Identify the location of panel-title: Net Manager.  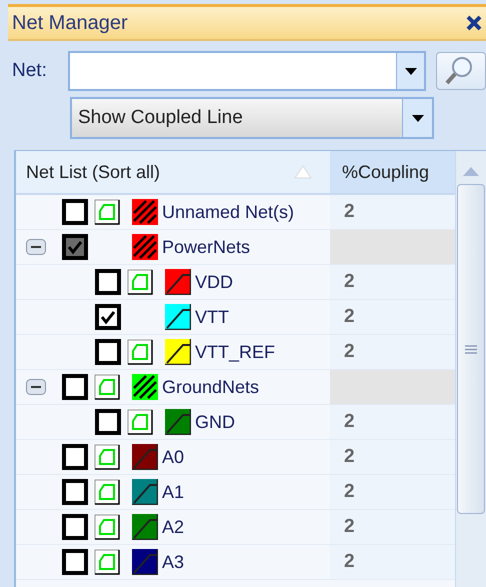
(70, 23).